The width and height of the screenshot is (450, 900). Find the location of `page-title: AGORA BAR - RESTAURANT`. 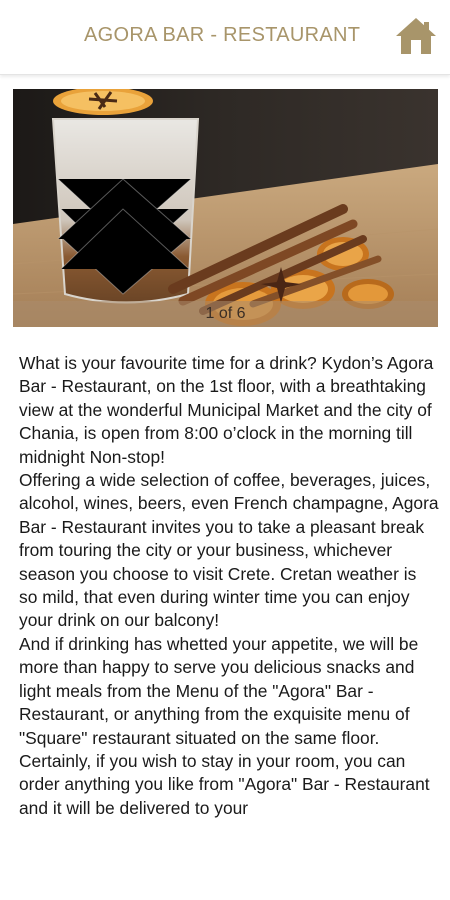

page-title: AGORA BAR - RESTAURANT is located at coordinates (222, 35).